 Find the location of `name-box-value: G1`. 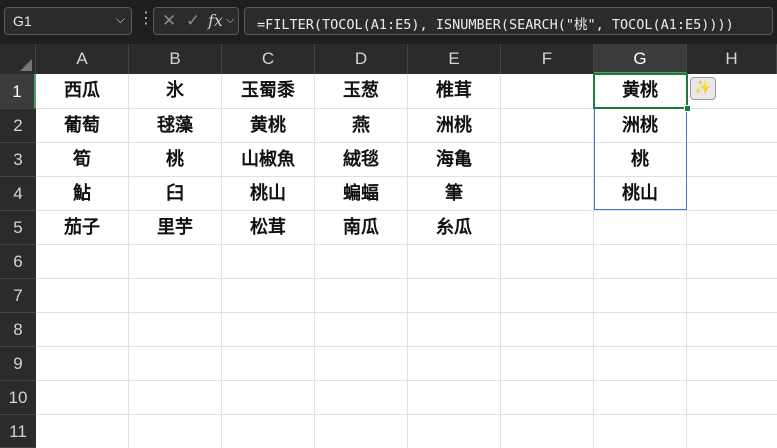

name-box-value: G1 is located at coordinates (22, 21).